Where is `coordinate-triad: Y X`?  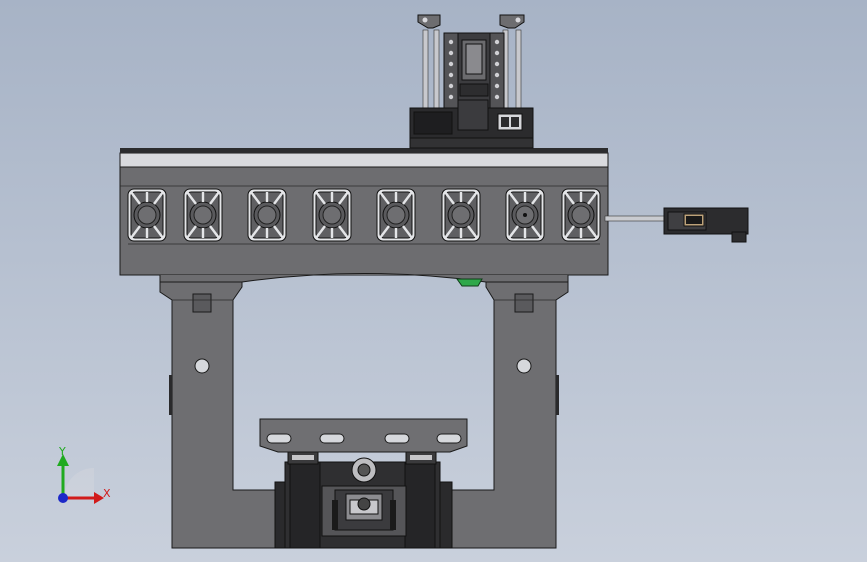 coordinate-triad: Y X is located at coordinates (84, 474).